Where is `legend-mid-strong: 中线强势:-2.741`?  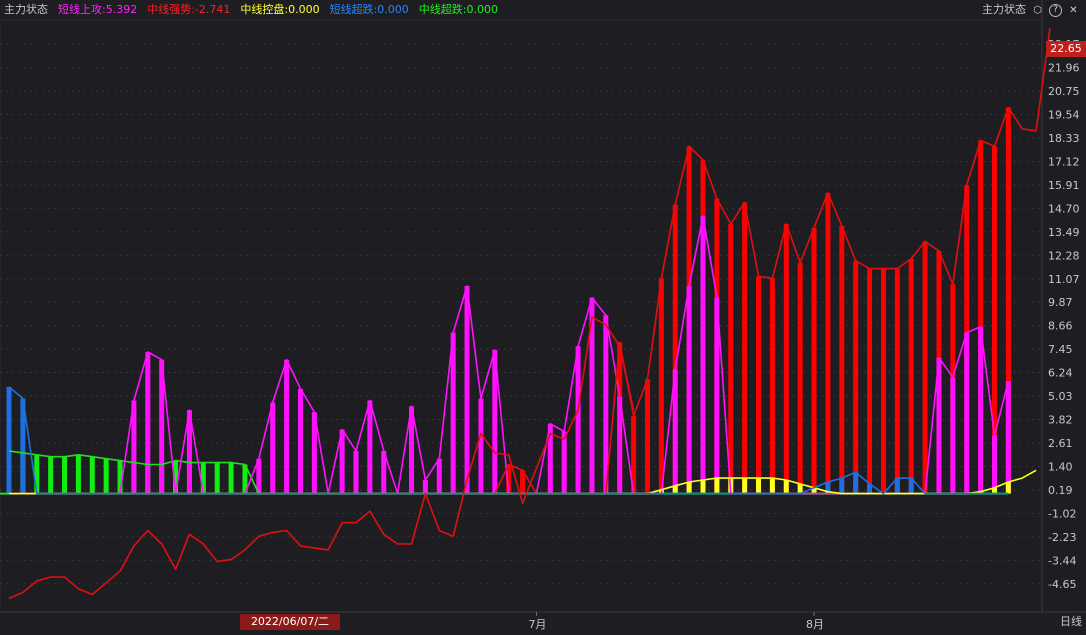
legend-mid-strong: 中线强势:-2.741 is located at coordinates (189, 9).